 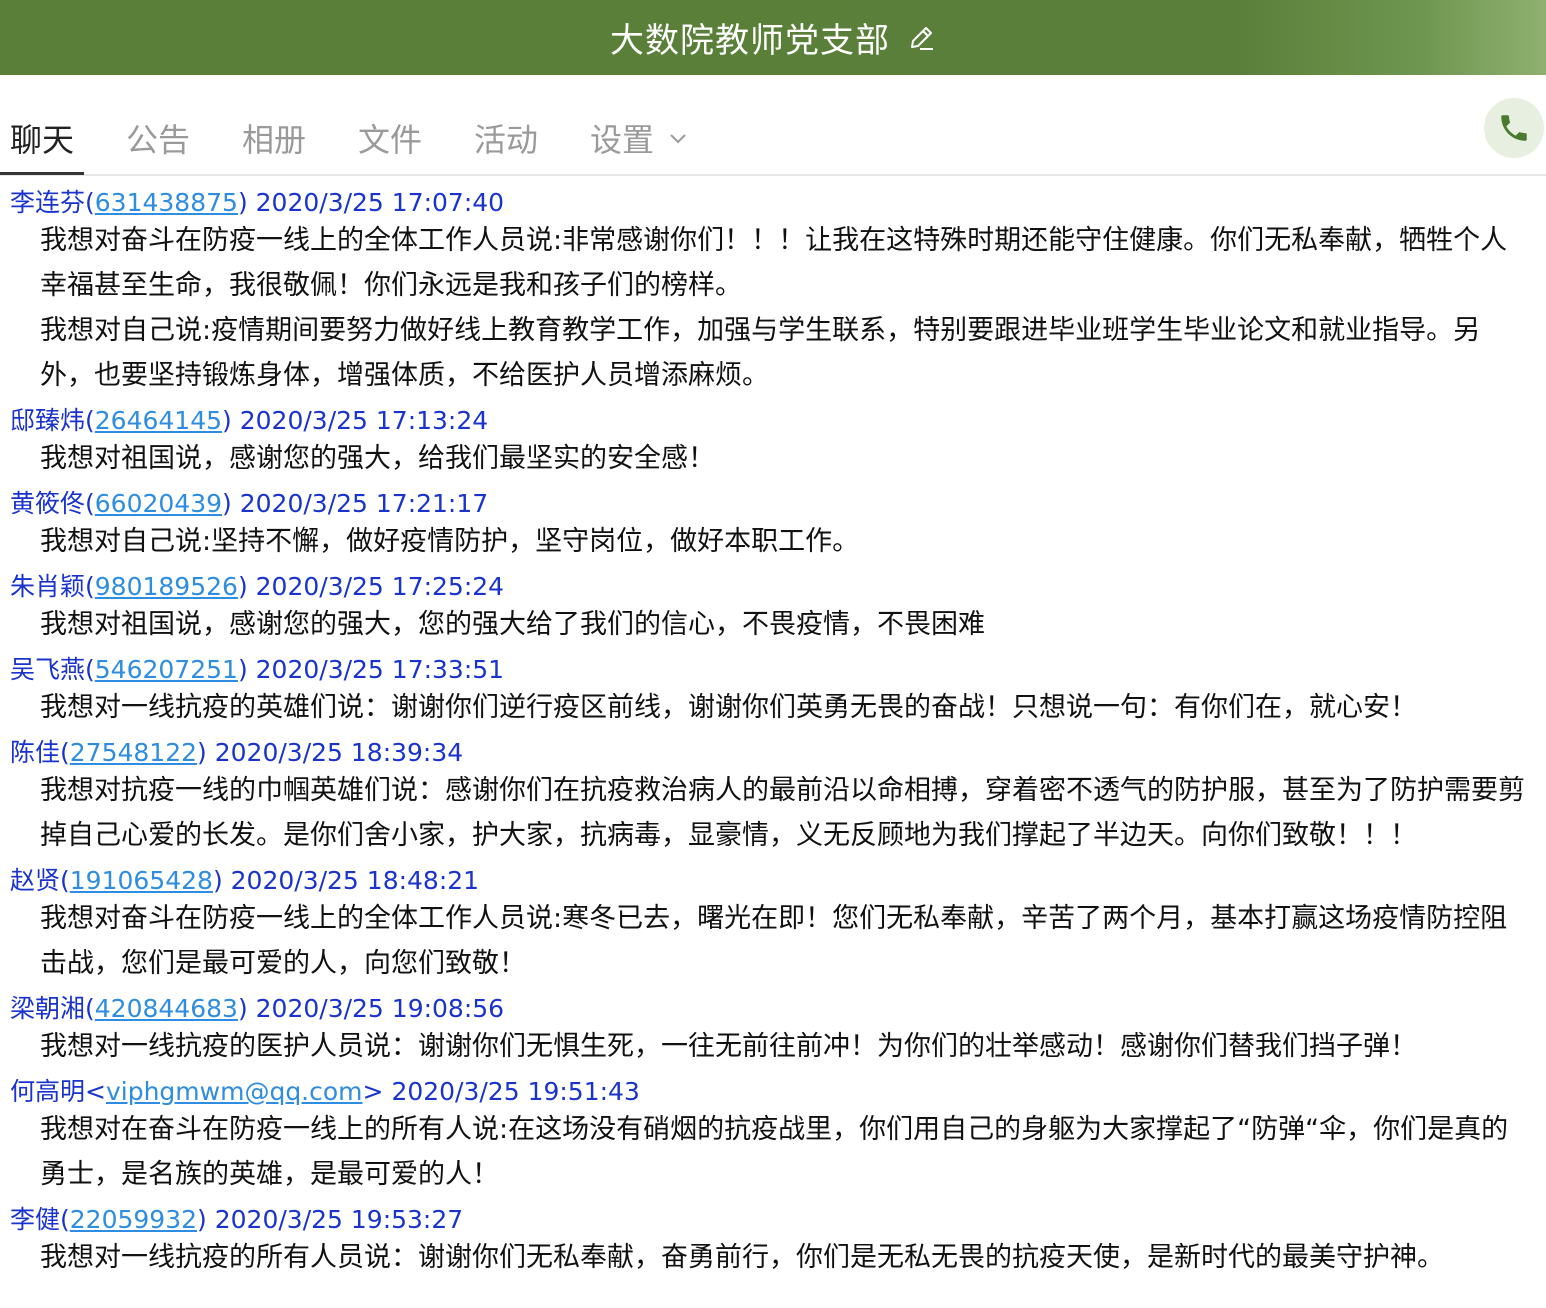 I want to click on message-header: 何高明<viphgmwm@qq.com> 2020/3/25 19:51:43, so click(x=778, y=1092).